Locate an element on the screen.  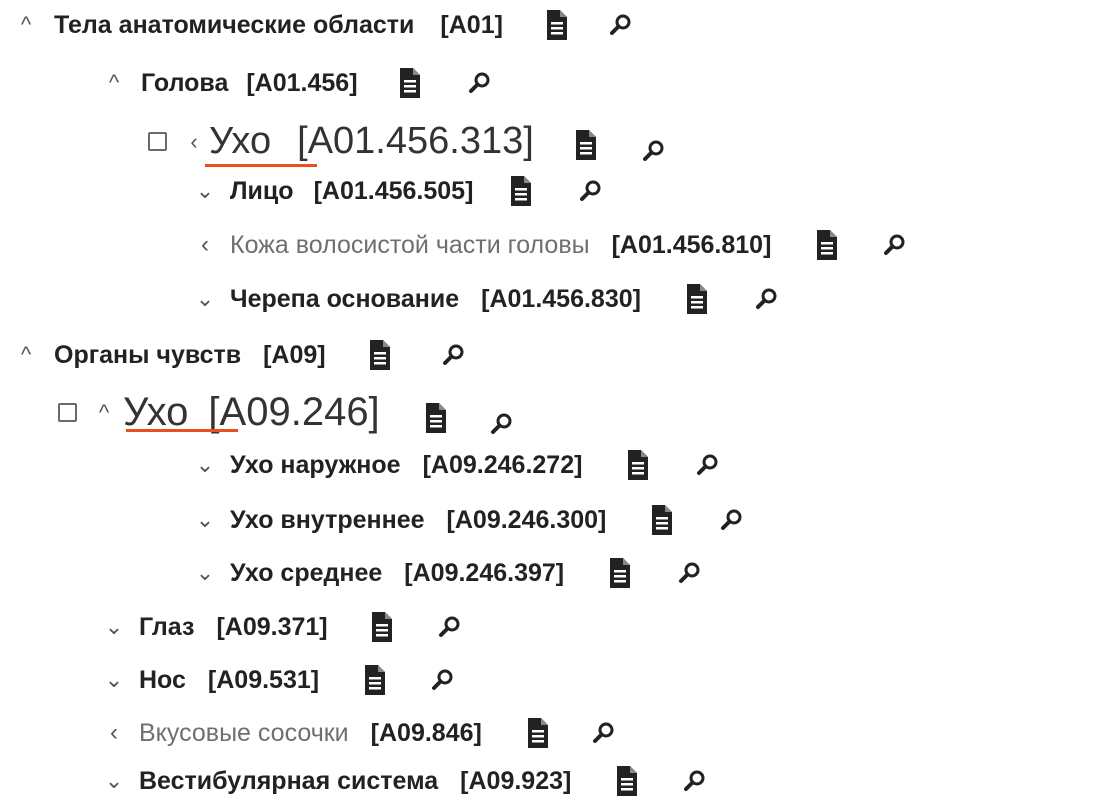
tree-item-code: [A09.246.272] is located at coordinates (502, 464).